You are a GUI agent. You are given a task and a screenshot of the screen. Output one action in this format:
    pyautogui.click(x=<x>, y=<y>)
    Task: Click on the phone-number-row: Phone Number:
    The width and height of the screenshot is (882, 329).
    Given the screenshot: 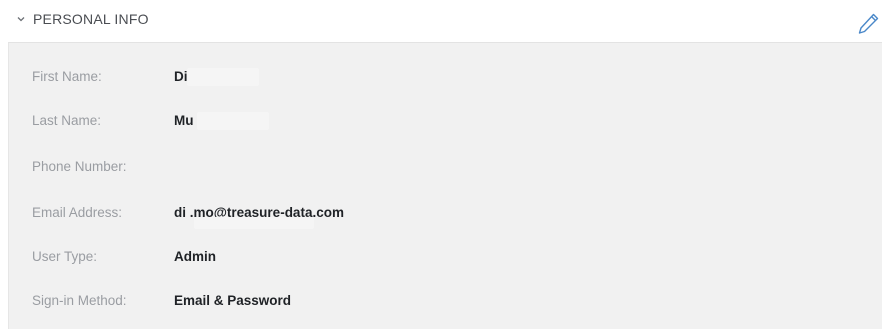 What is the action you would take?
    pyautogui.click(x=445, y=168)
    